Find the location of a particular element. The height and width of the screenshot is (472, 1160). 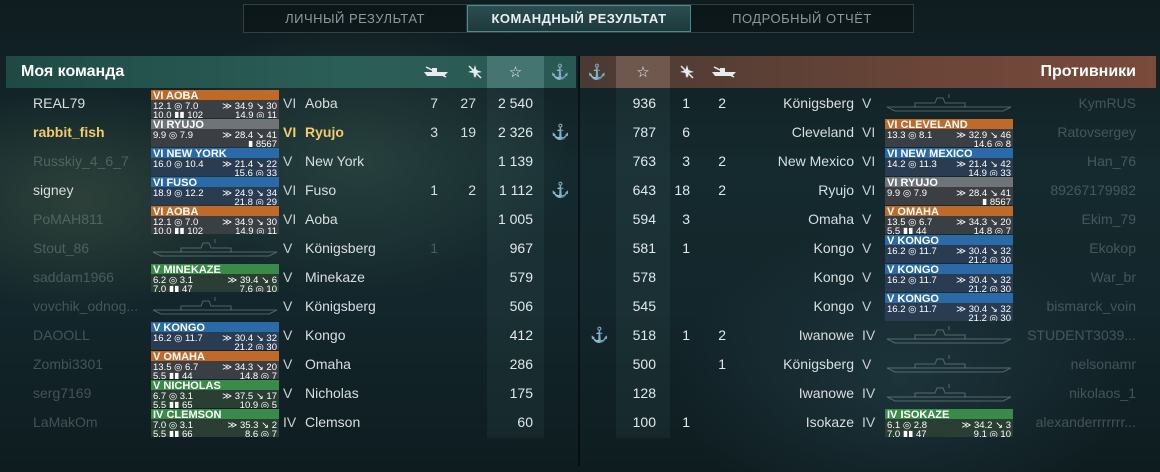

base-experience: 579 is located at coordinates (521, 277).